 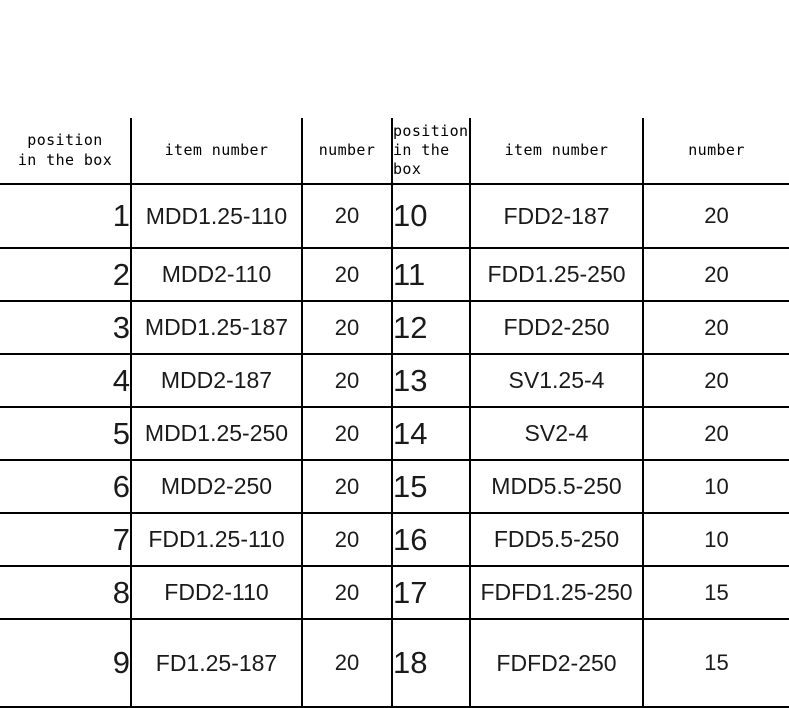 I want to click on header-position-in-the-box-left: position in the box, so click(x=66, y=151).